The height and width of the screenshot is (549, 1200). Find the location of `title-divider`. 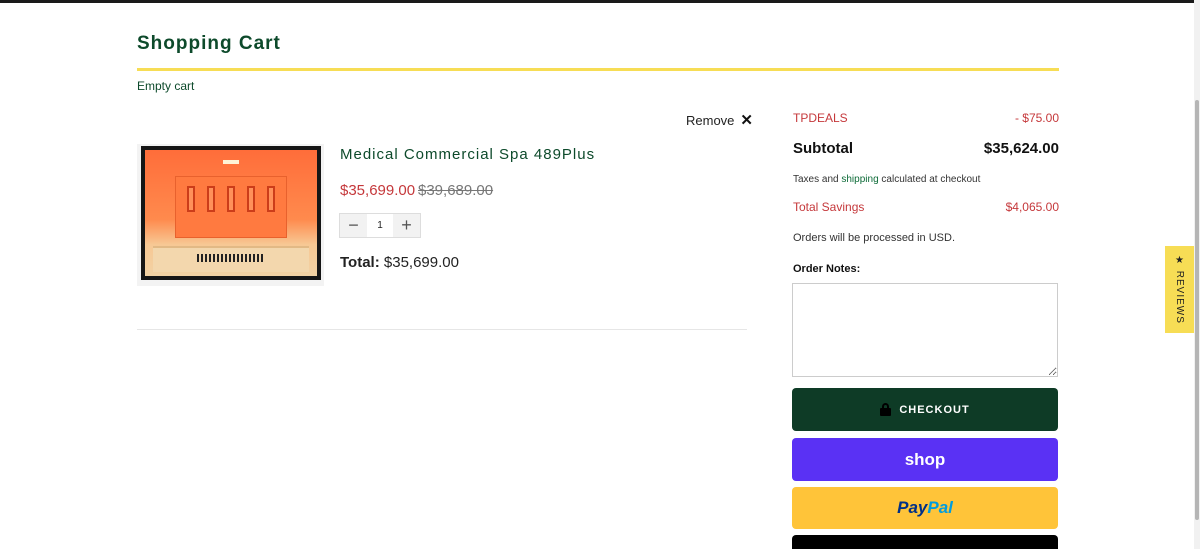

title-divider is located at coordinates (598, 69).